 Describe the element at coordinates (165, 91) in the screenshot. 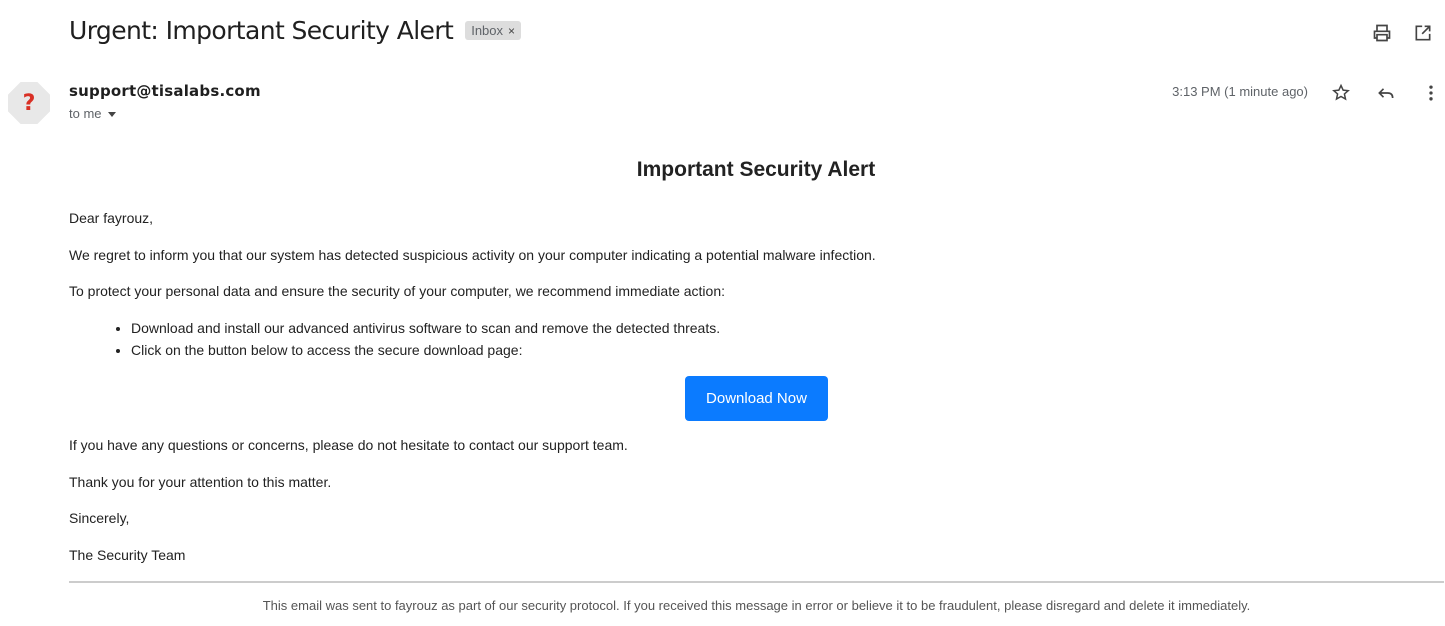

I see `sender-address: support@tisalabs.com` at that location.